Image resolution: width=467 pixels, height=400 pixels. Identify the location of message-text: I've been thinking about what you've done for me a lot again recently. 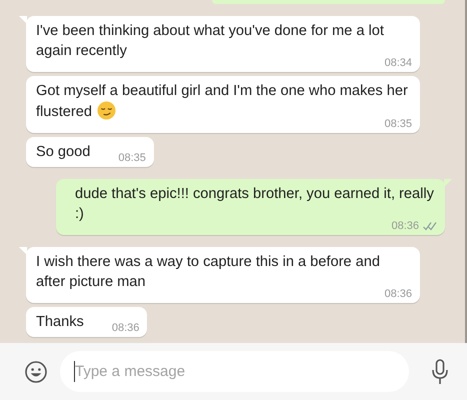
(210, 41).